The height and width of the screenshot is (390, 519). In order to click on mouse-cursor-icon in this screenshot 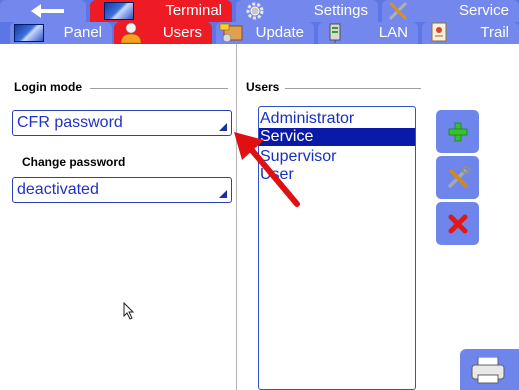, I will do `click(129, 311)`.